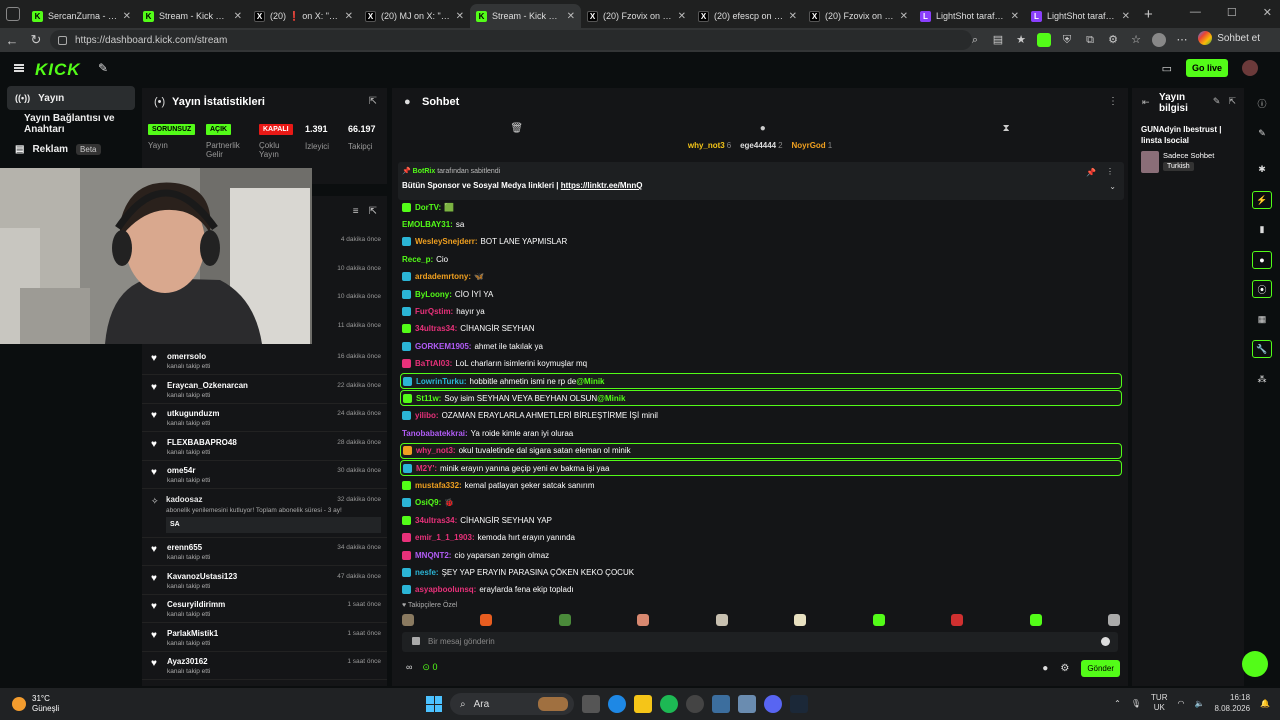 This screenshot has width=1280, height=720. What do you see at coordinates (763, 128) in the screenshot?
I see `chat-bubble-icon: ●` at bounding box center [763, 128].